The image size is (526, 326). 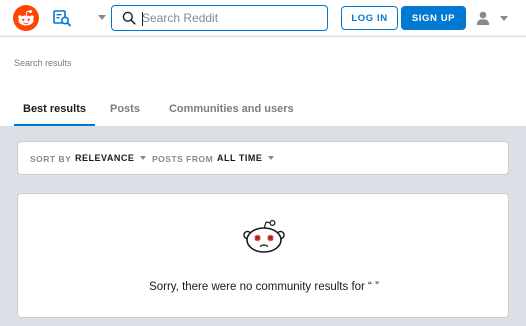 I want to click on top-header: LOG IN SIGN UP, so click(x=263, y=18).